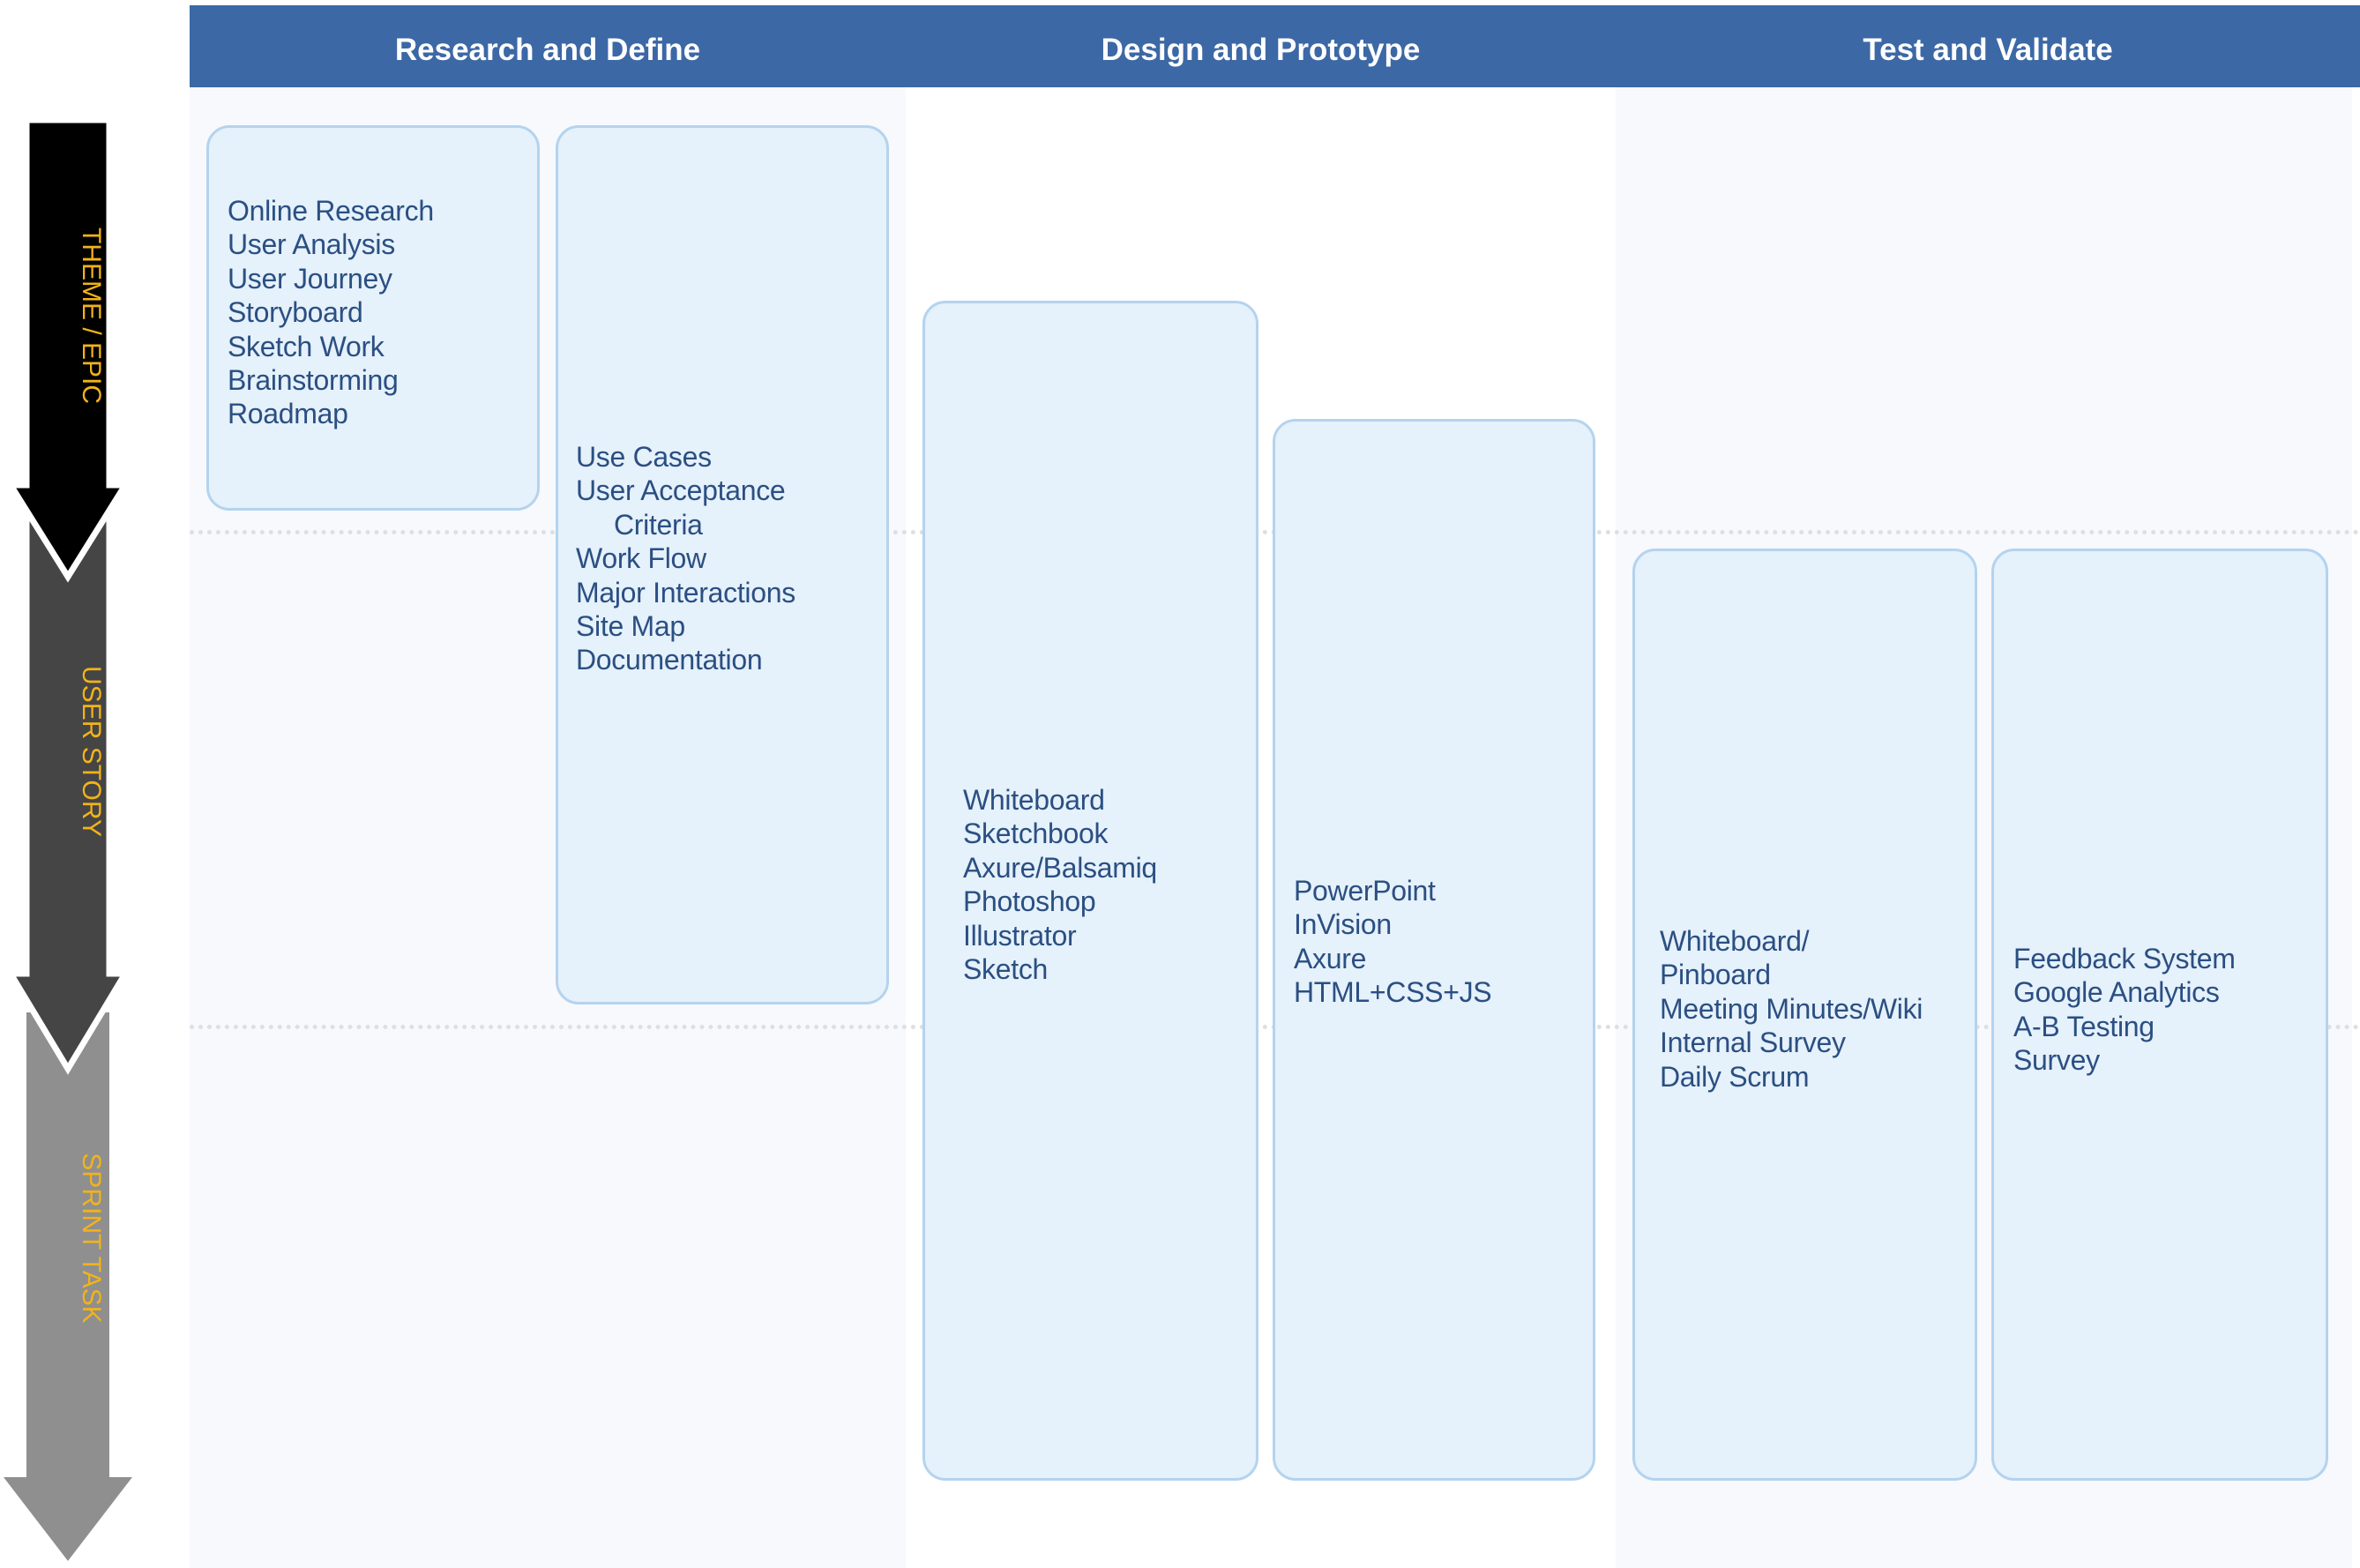  What do you see at coordinates (68, 838) in the screenshot?
I see `level-arrow` at bounding box center [68, 838].